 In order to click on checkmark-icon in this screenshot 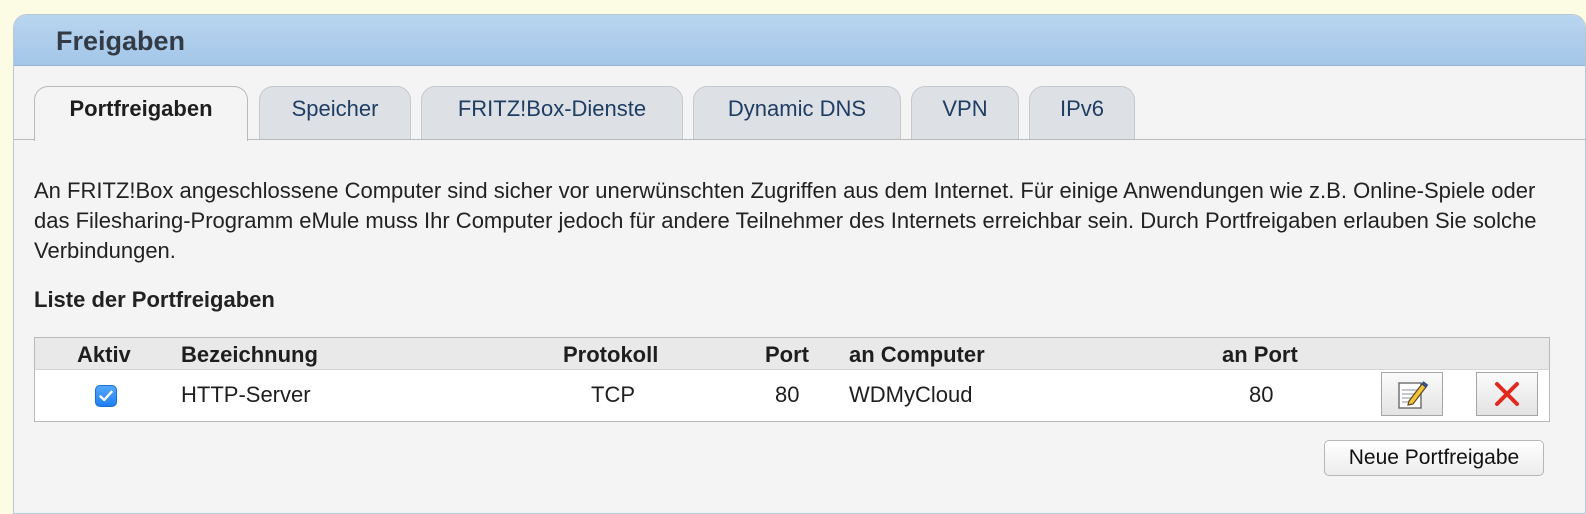, I will do `click(106, 396)`.